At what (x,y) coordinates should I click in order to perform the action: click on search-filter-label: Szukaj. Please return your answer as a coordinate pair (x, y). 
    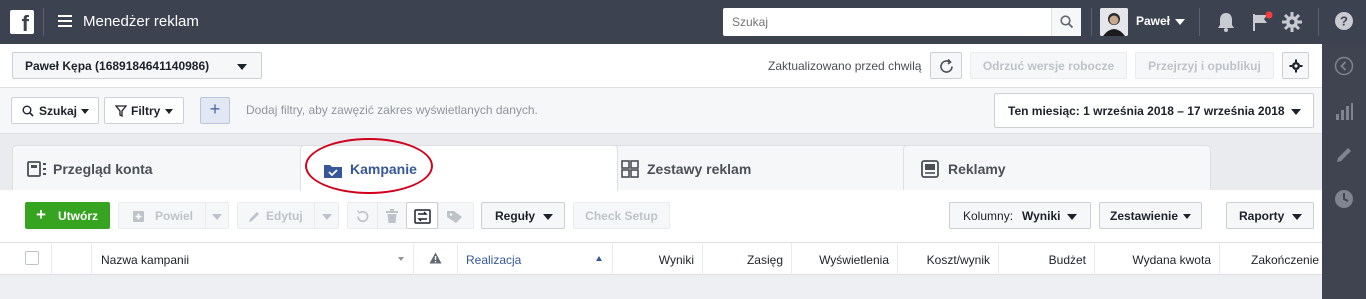
    Looking at the image, I should click on (58, 111).